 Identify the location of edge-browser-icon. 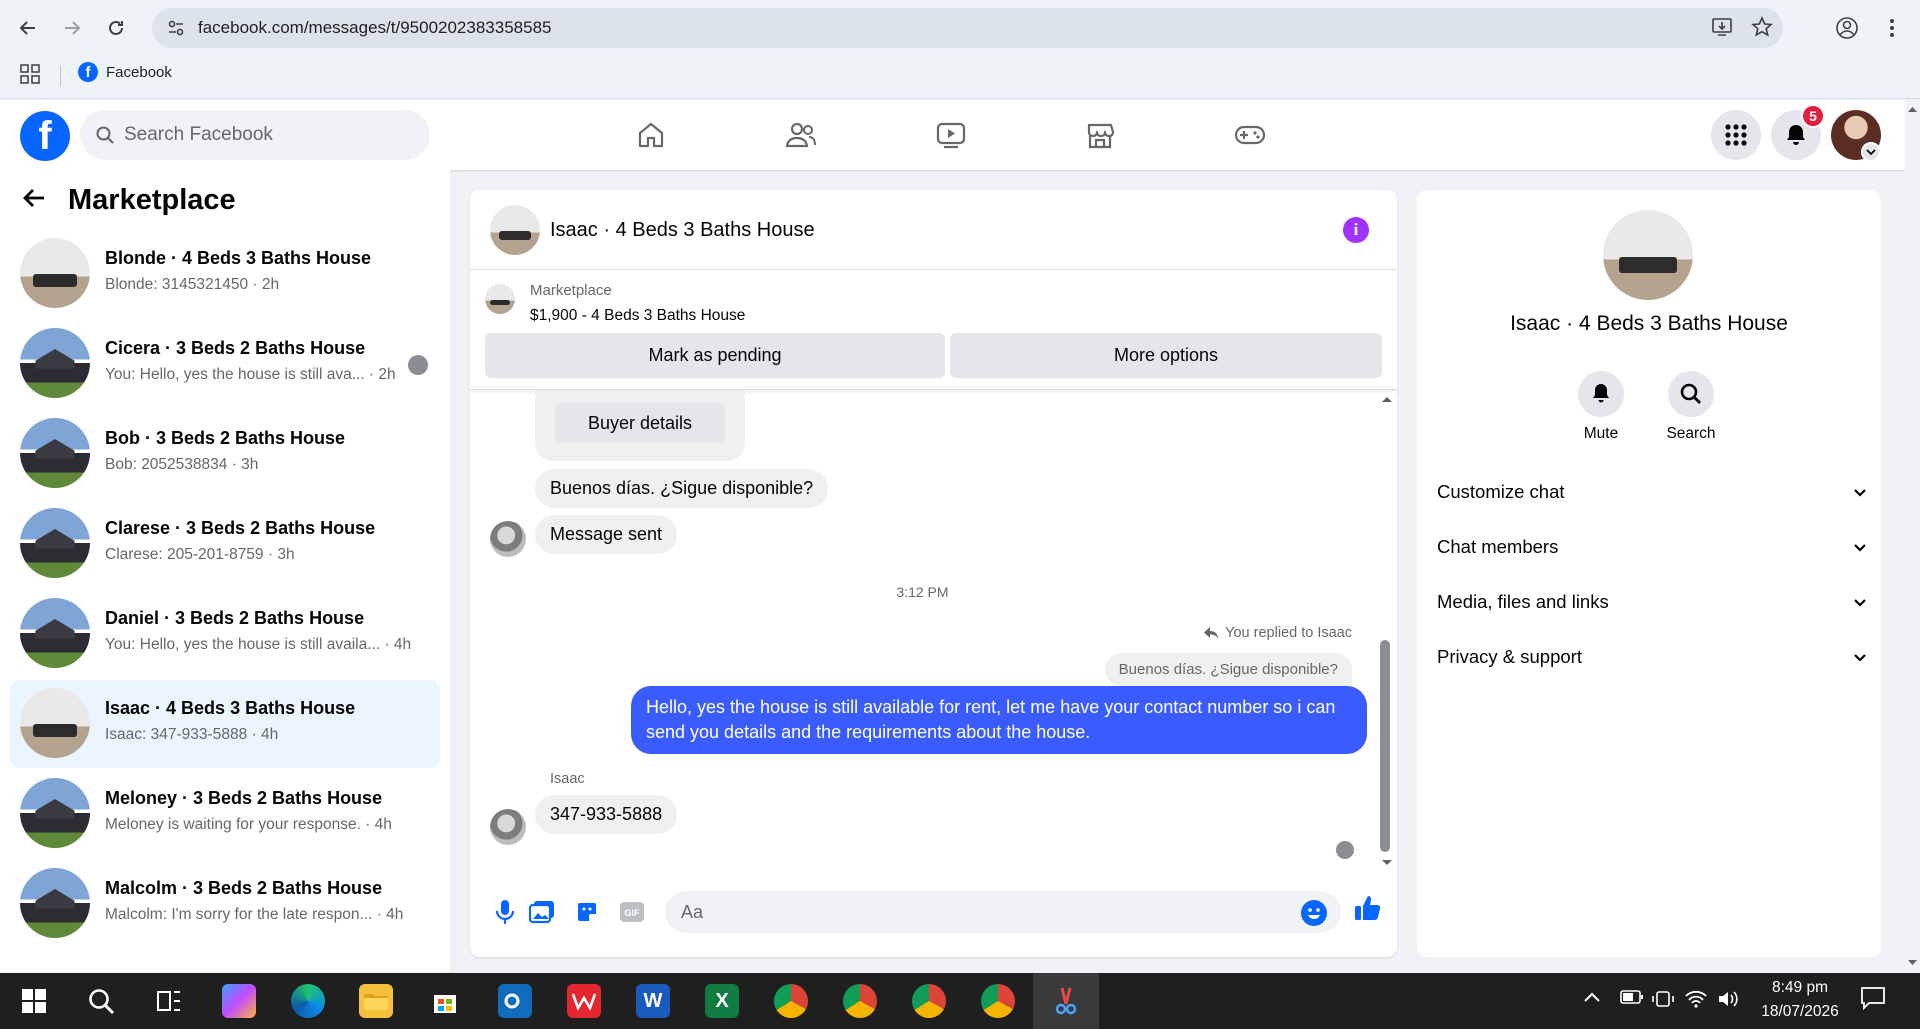
(308, 1001).